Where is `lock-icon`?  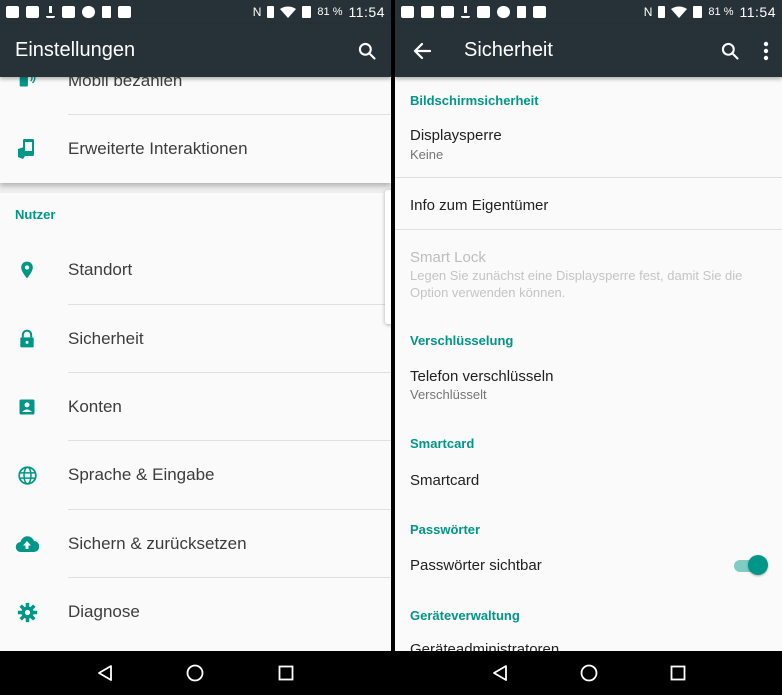
lock-icon is located at coordinates (27, 338).